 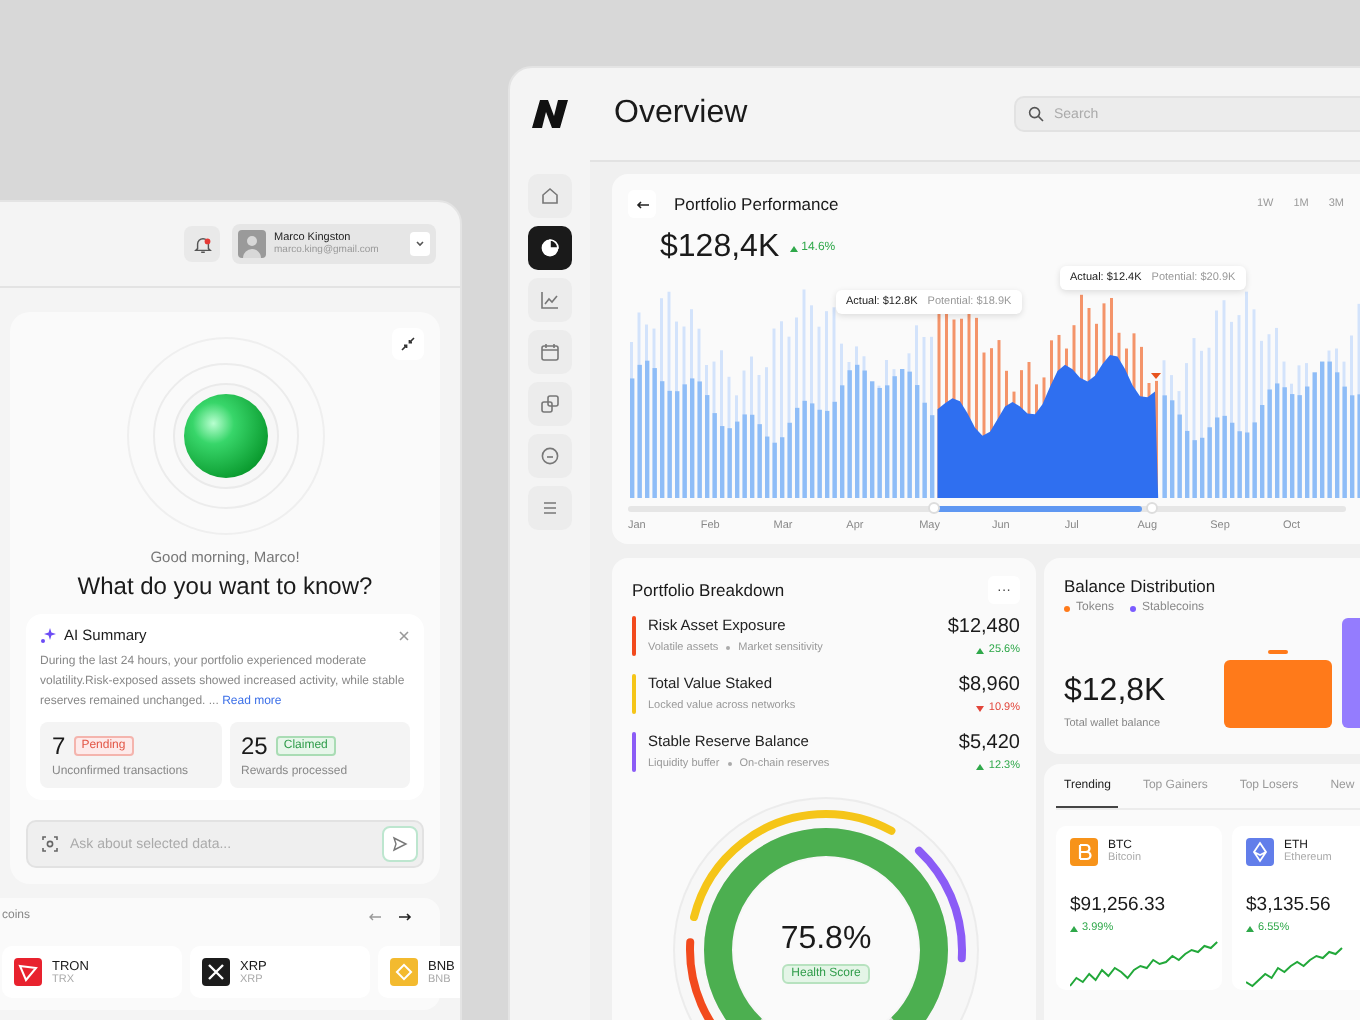 What do you see at coordinates (708, 590) in the screenshot?
I see `card-title: Portfolio Breakdown` at bounding box center [708, 590].